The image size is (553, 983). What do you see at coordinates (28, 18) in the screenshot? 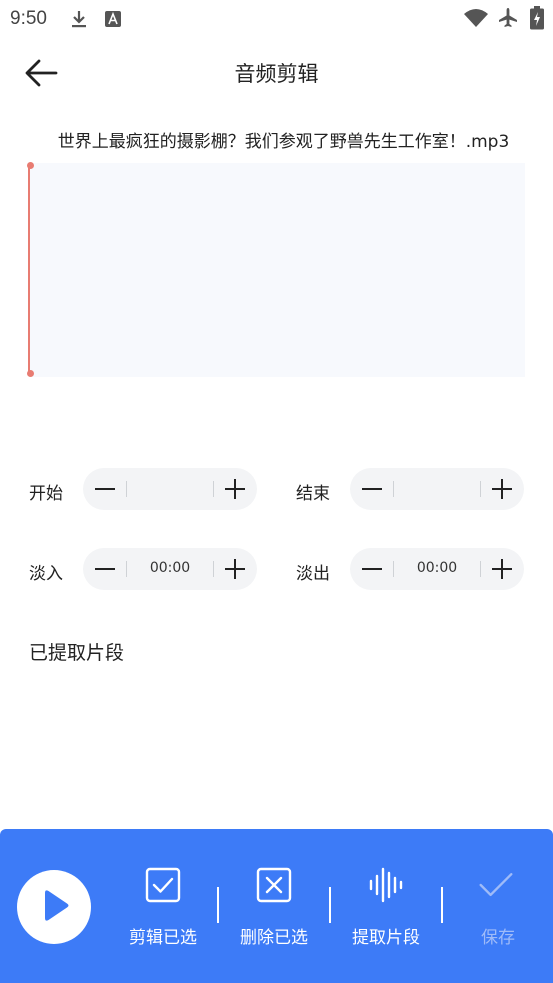
I see `status-time: 9:50` at bounding box center [28, 18].